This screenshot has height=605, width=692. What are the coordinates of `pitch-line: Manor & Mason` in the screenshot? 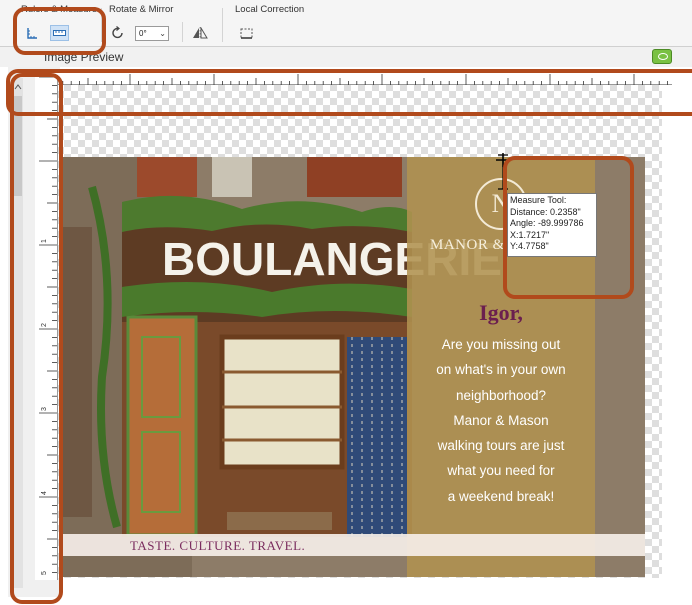 It's located at (501, 420).